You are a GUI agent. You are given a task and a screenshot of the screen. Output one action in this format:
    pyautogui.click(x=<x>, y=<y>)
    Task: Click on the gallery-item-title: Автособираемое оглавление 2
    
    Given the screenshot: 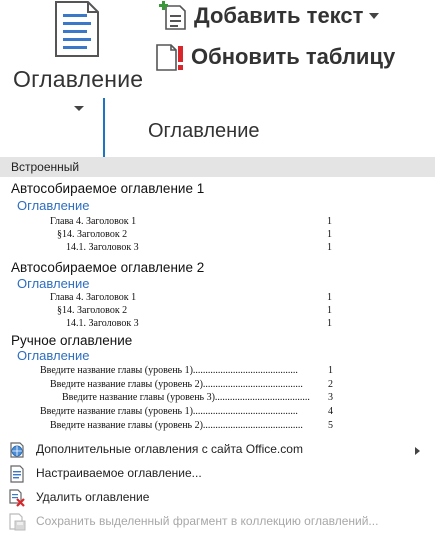 What is the action you would take?
    pyautogui.click(x=108, y=267)
    